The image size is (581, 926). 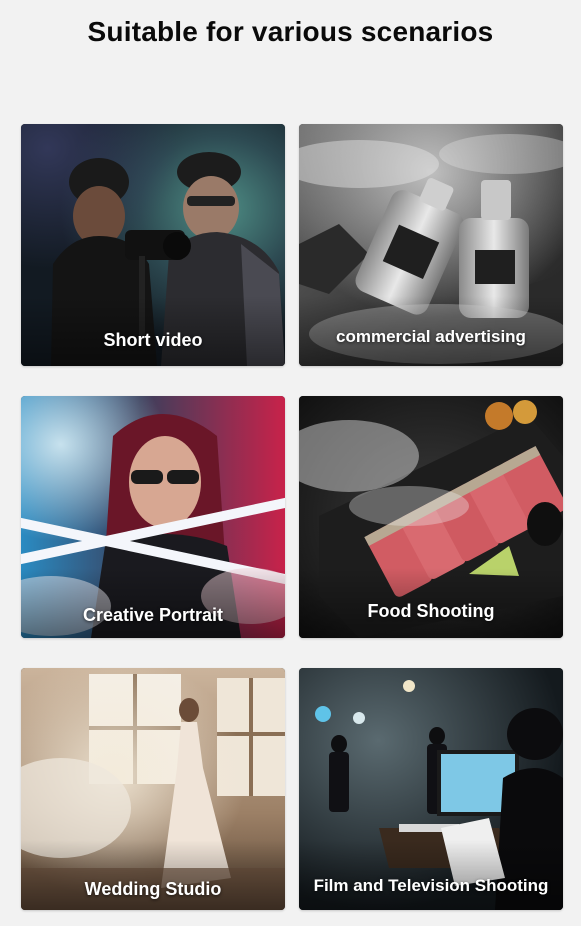 What do you see at coordinates (431, 245) in the screenshot?
I see `scenario-card-commercial-advertising: commercial advertising` at bounding box center [431, 245].